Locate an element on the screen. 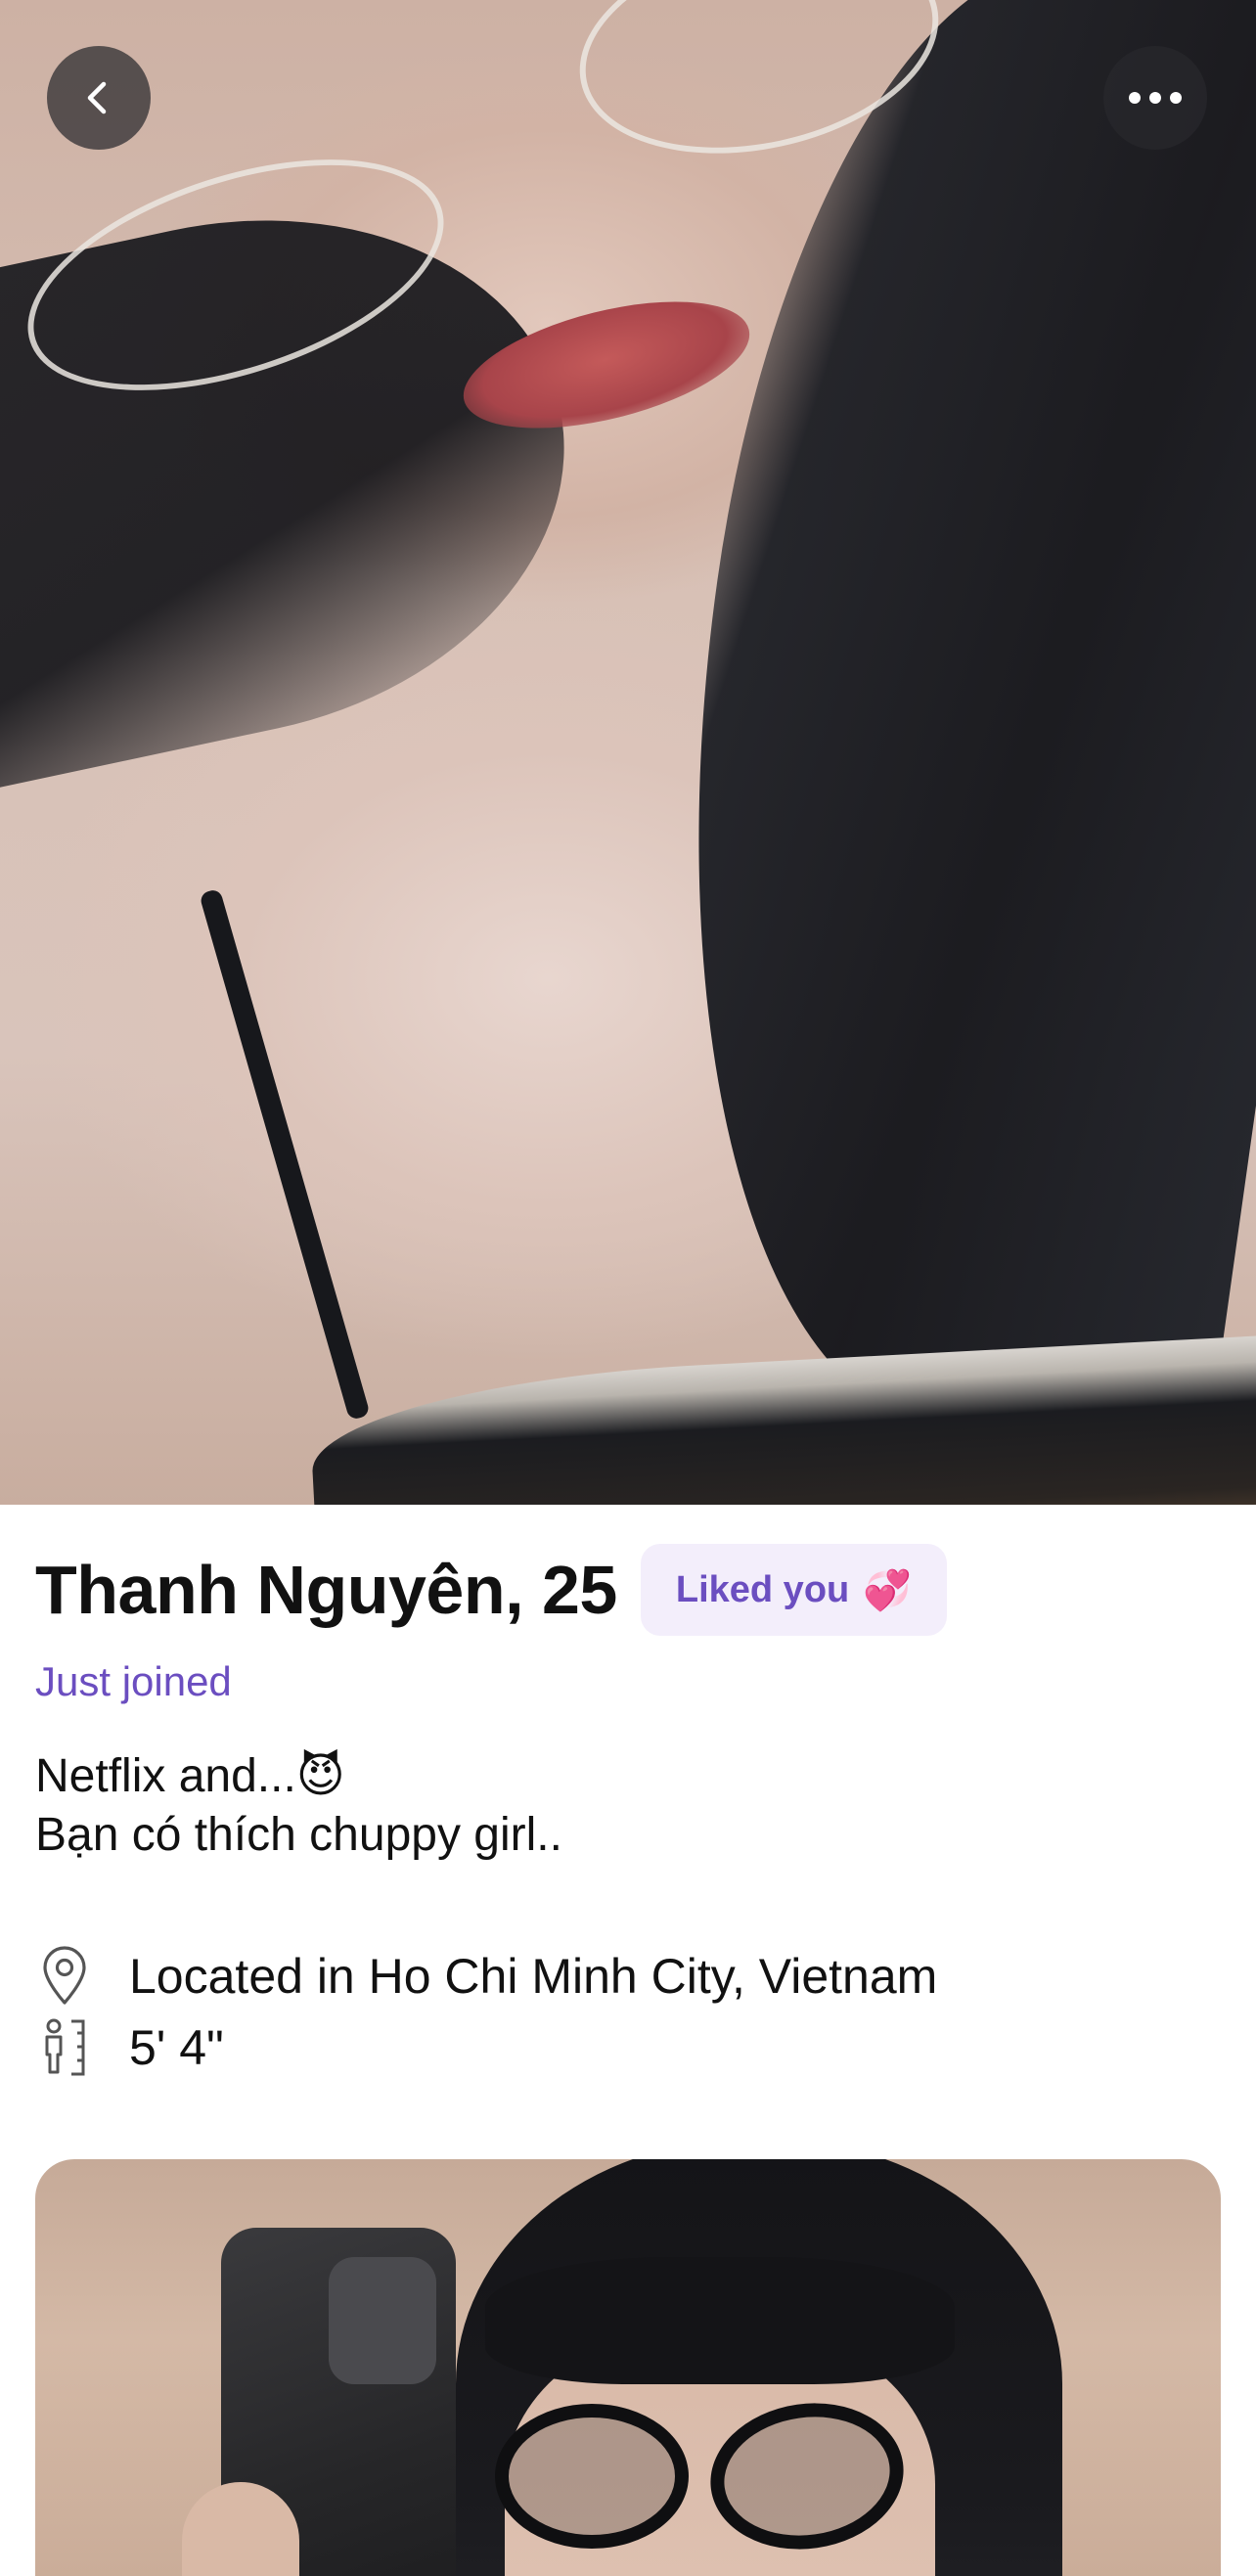 Image resolution: width=1256 pixels, height=2576 pixels. chevron-left-icon is located at coordinates (97, 97).